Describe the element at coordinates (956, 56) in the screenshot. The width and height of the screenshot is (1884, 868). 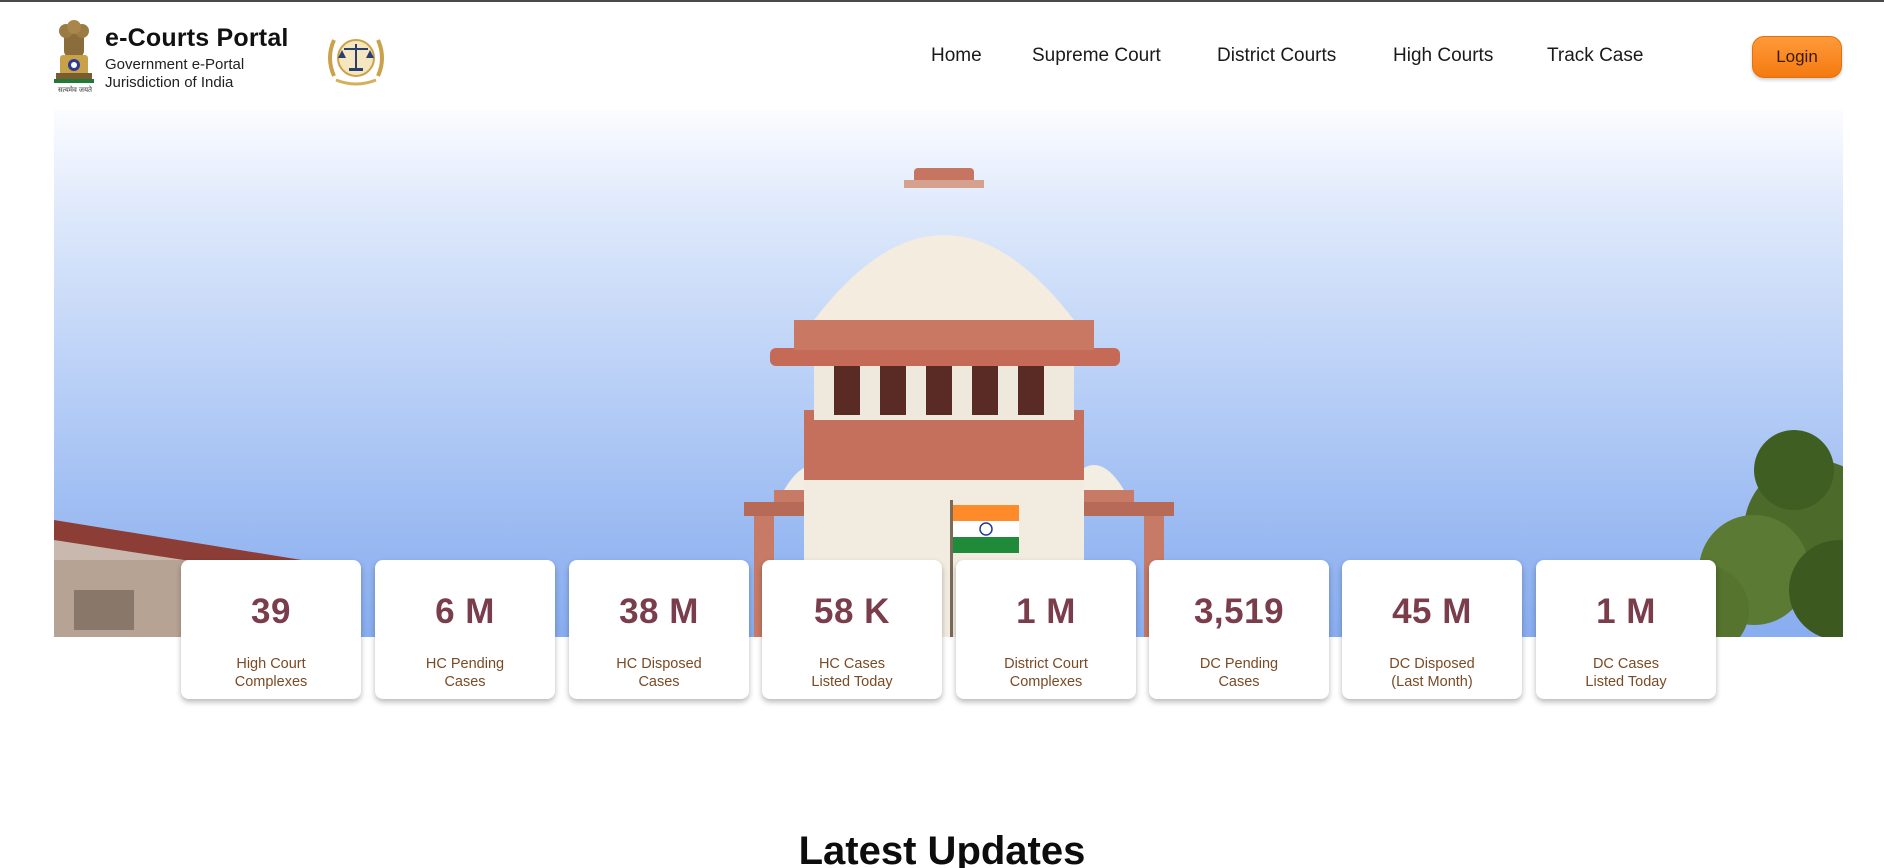
I see `nav-home: Home` at that location.